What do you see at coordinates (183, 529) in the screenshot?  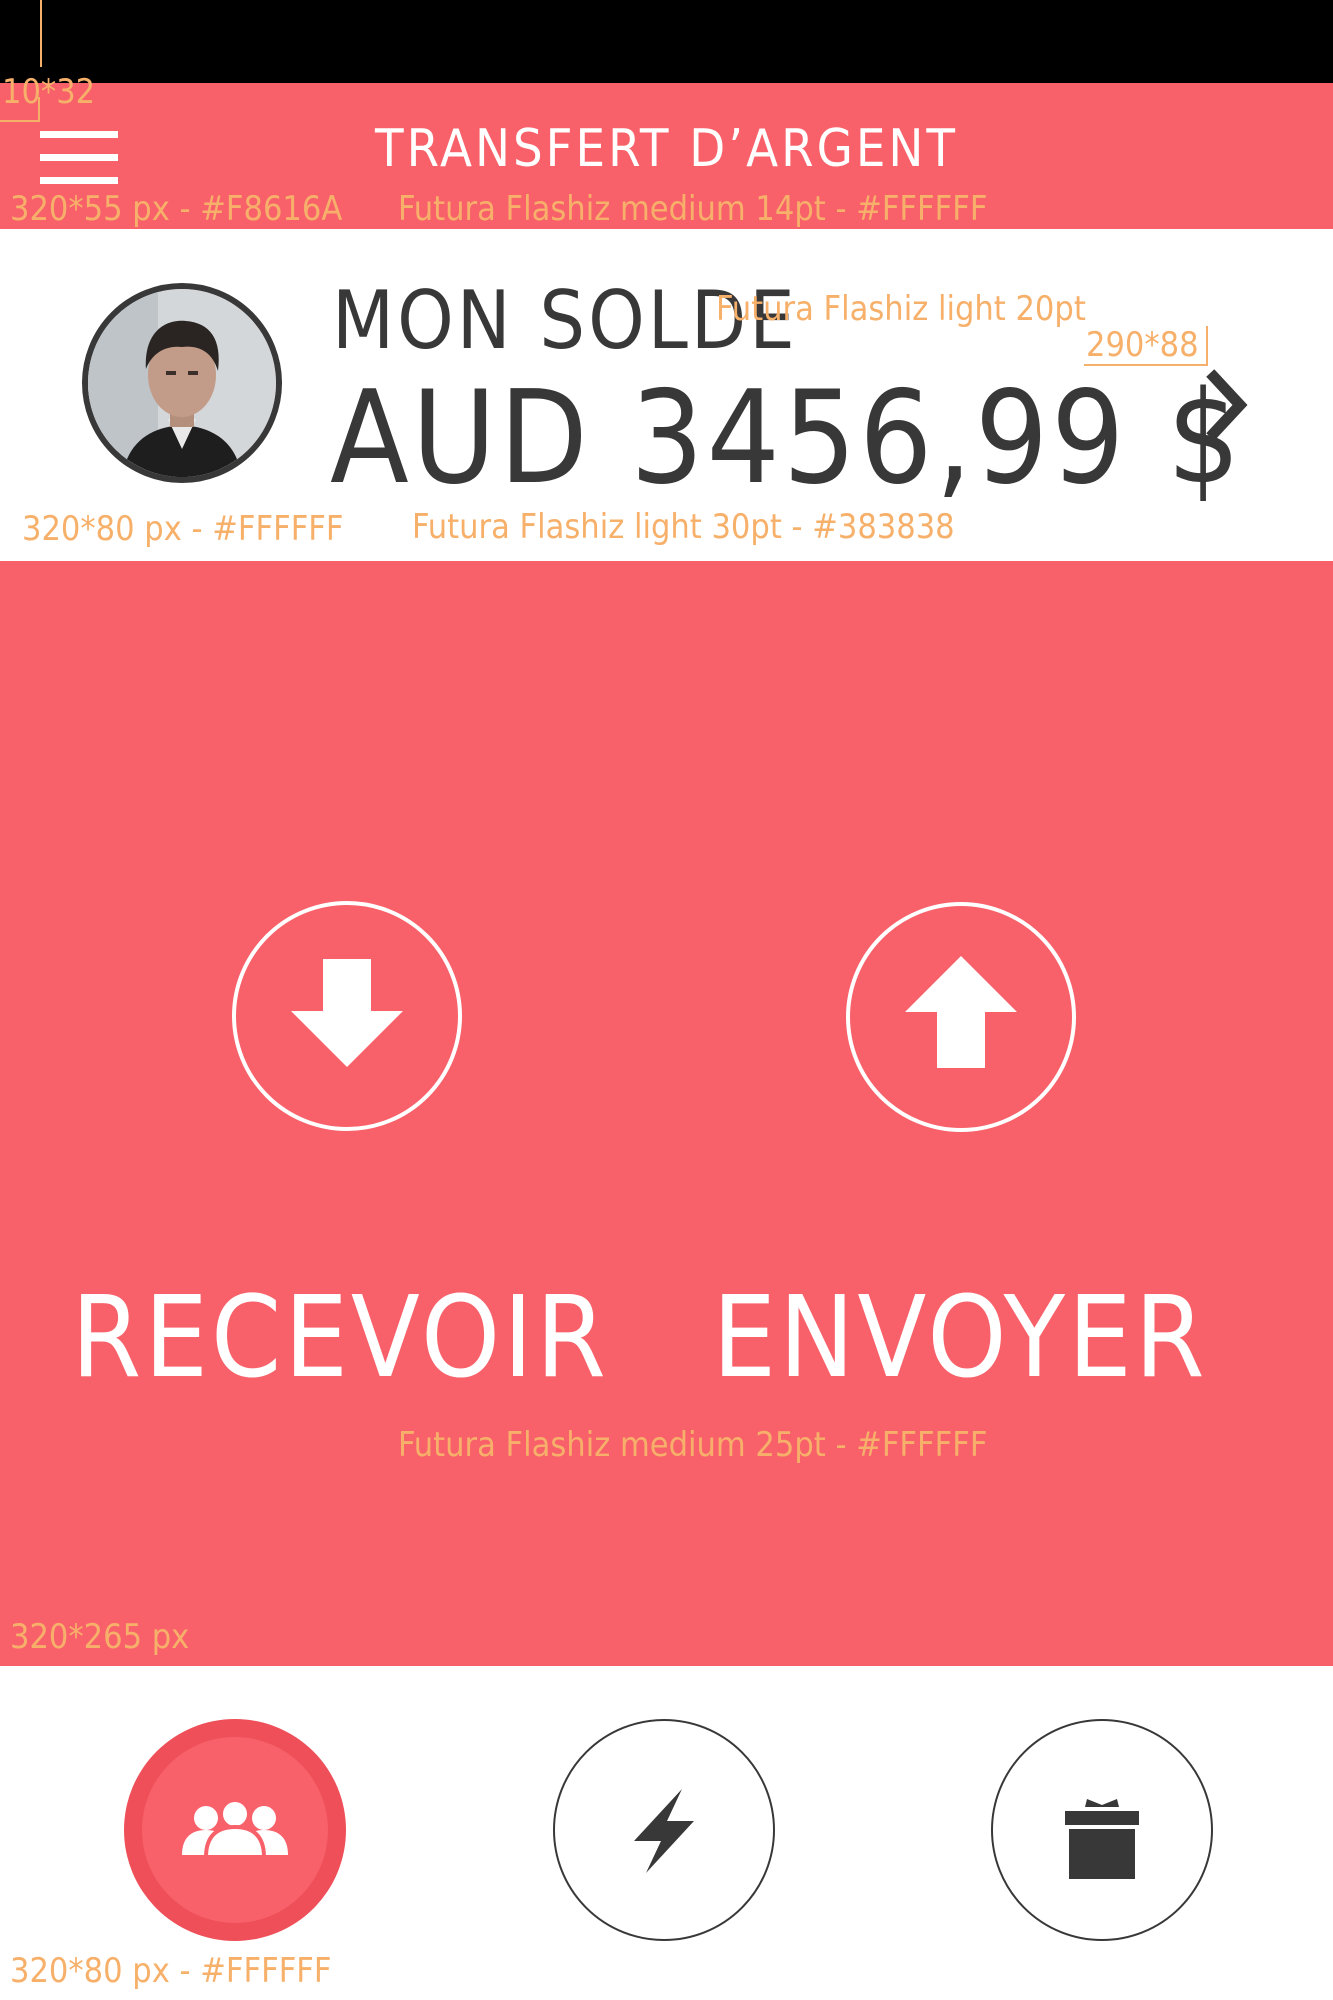 I see `spec-balance-size: 320*80 px - #FFFFFF` at bounding box center [183, 529].